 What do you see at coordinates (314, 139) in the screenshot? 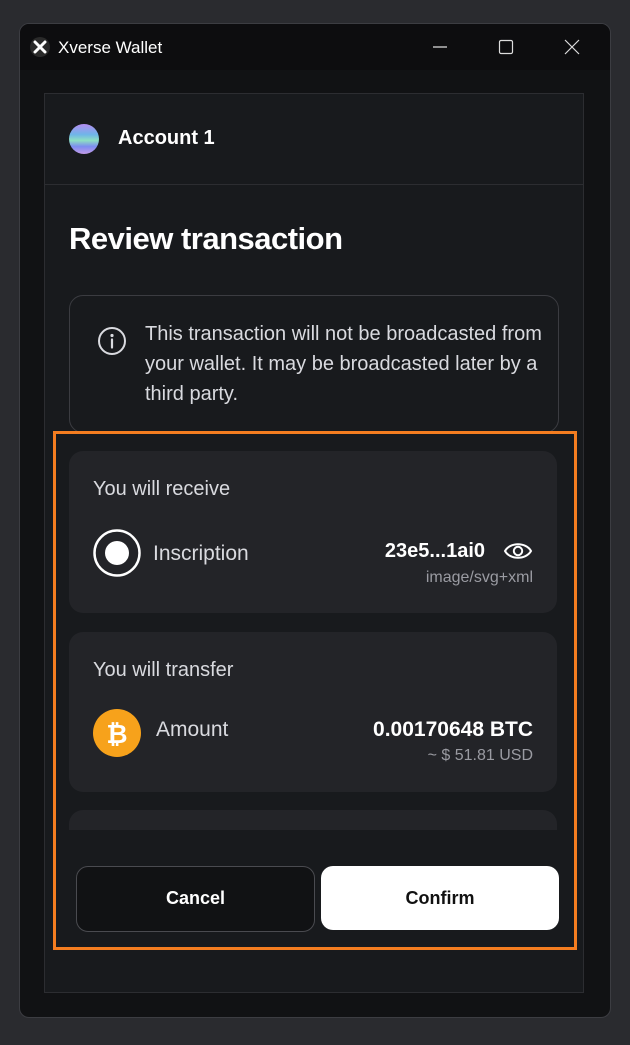
I see `account-header: Account 1` at bounding box center [314, 139].